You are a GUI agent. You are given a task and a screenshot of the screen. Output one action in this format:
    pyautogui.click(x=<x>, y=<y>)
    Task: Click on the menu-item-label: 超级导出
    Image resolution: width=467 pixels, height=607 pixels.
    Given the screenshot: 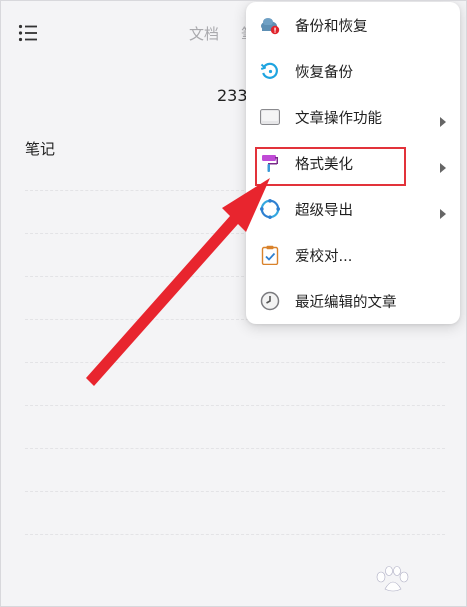 What is the action you would take?
    pyautogui.click(x=324, y=210)
    